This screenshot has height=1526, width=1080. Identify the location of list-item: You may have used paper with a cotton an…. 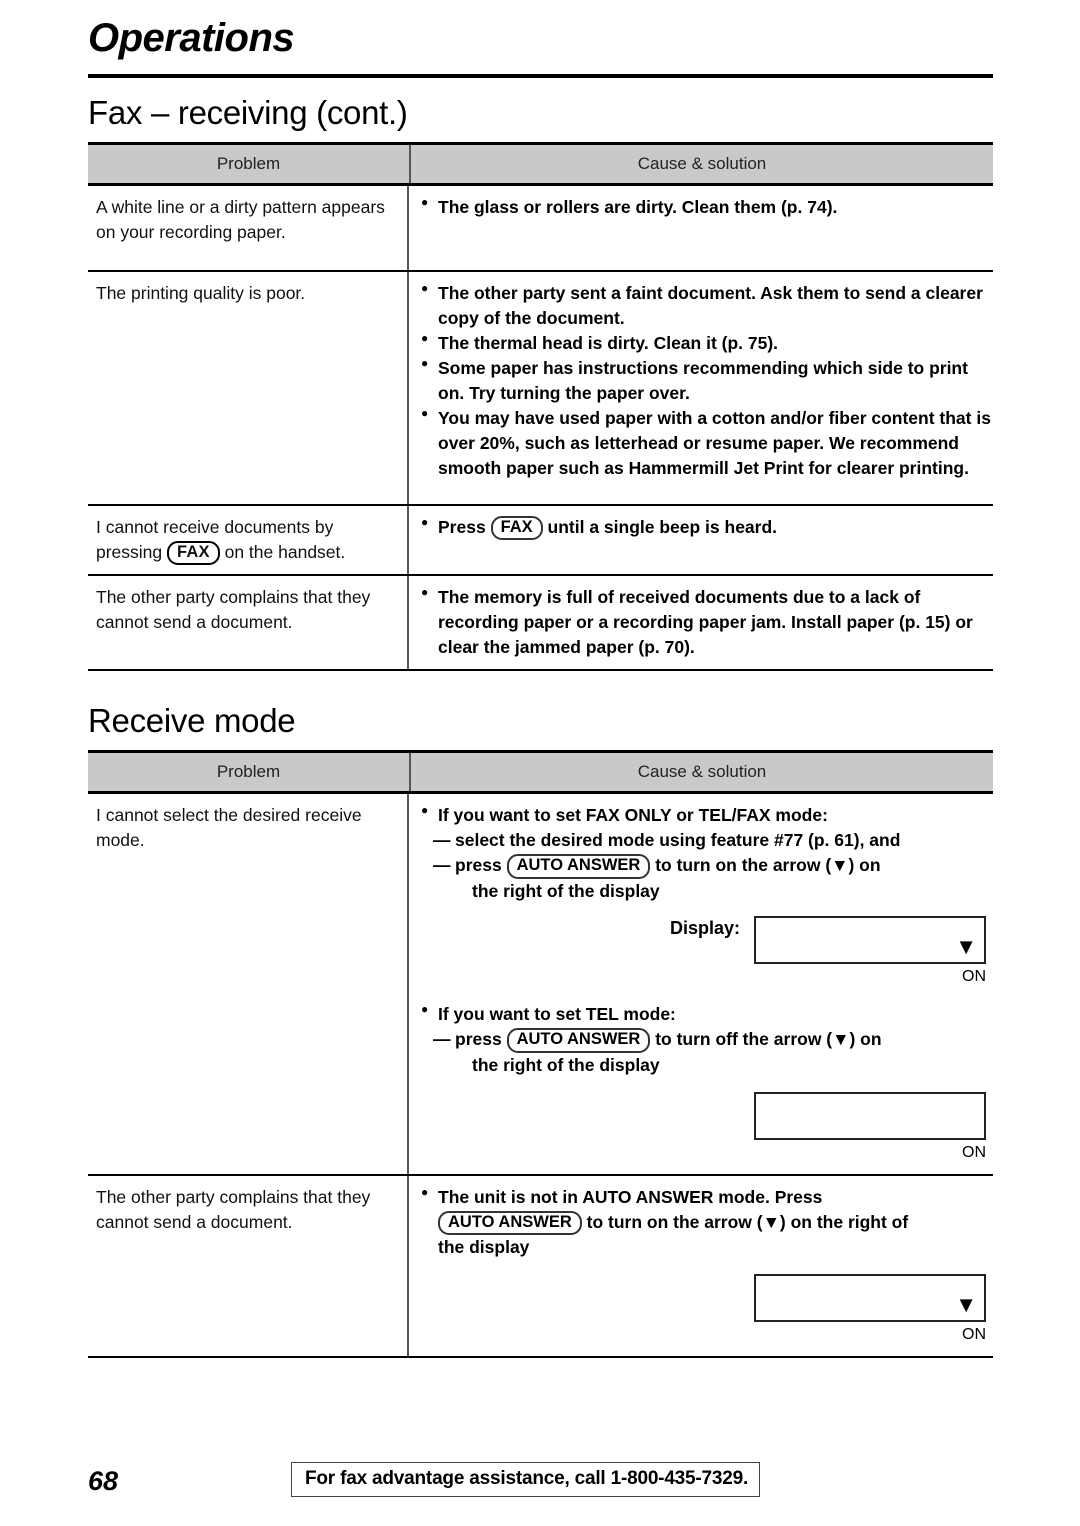
(707, 443).